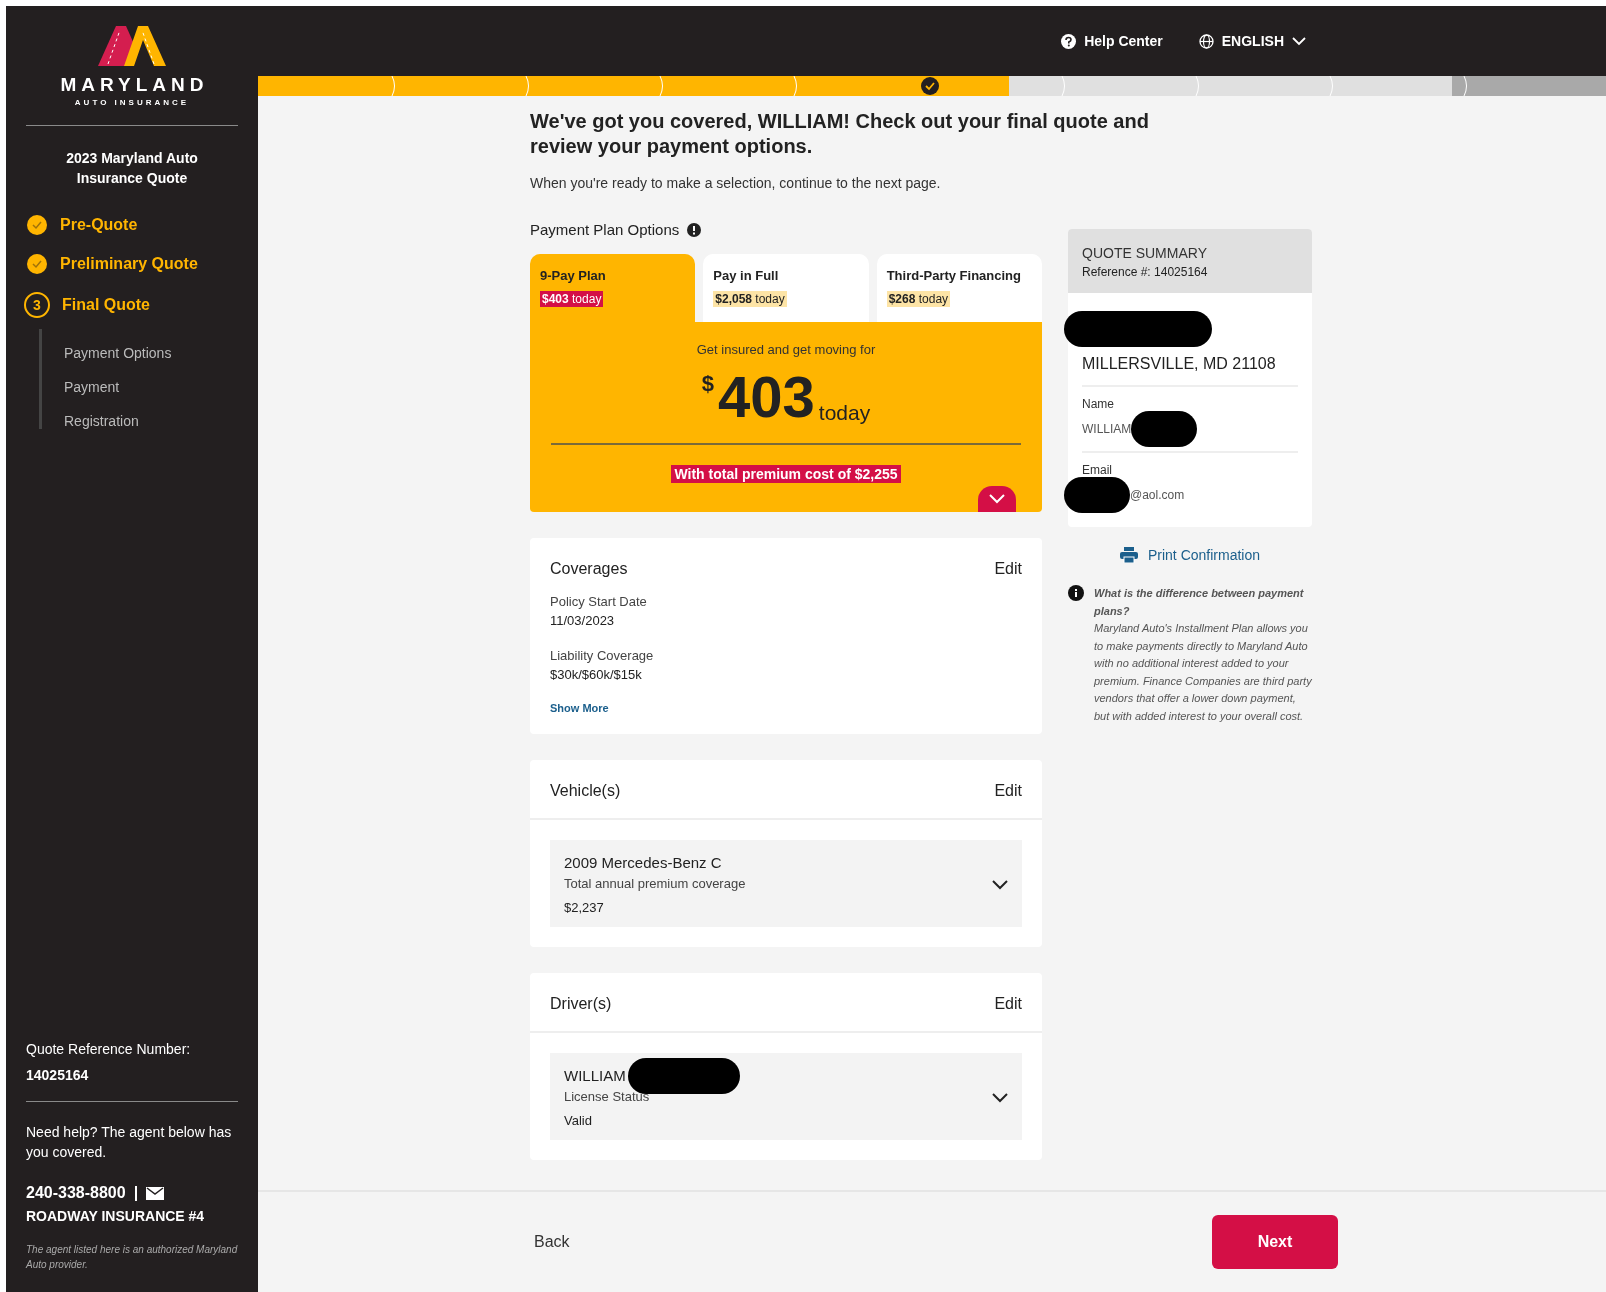  What do you see at coordinates (155, 1193) in the screenshot?
I see `mail-icon` at bounding box center [155, 1193].